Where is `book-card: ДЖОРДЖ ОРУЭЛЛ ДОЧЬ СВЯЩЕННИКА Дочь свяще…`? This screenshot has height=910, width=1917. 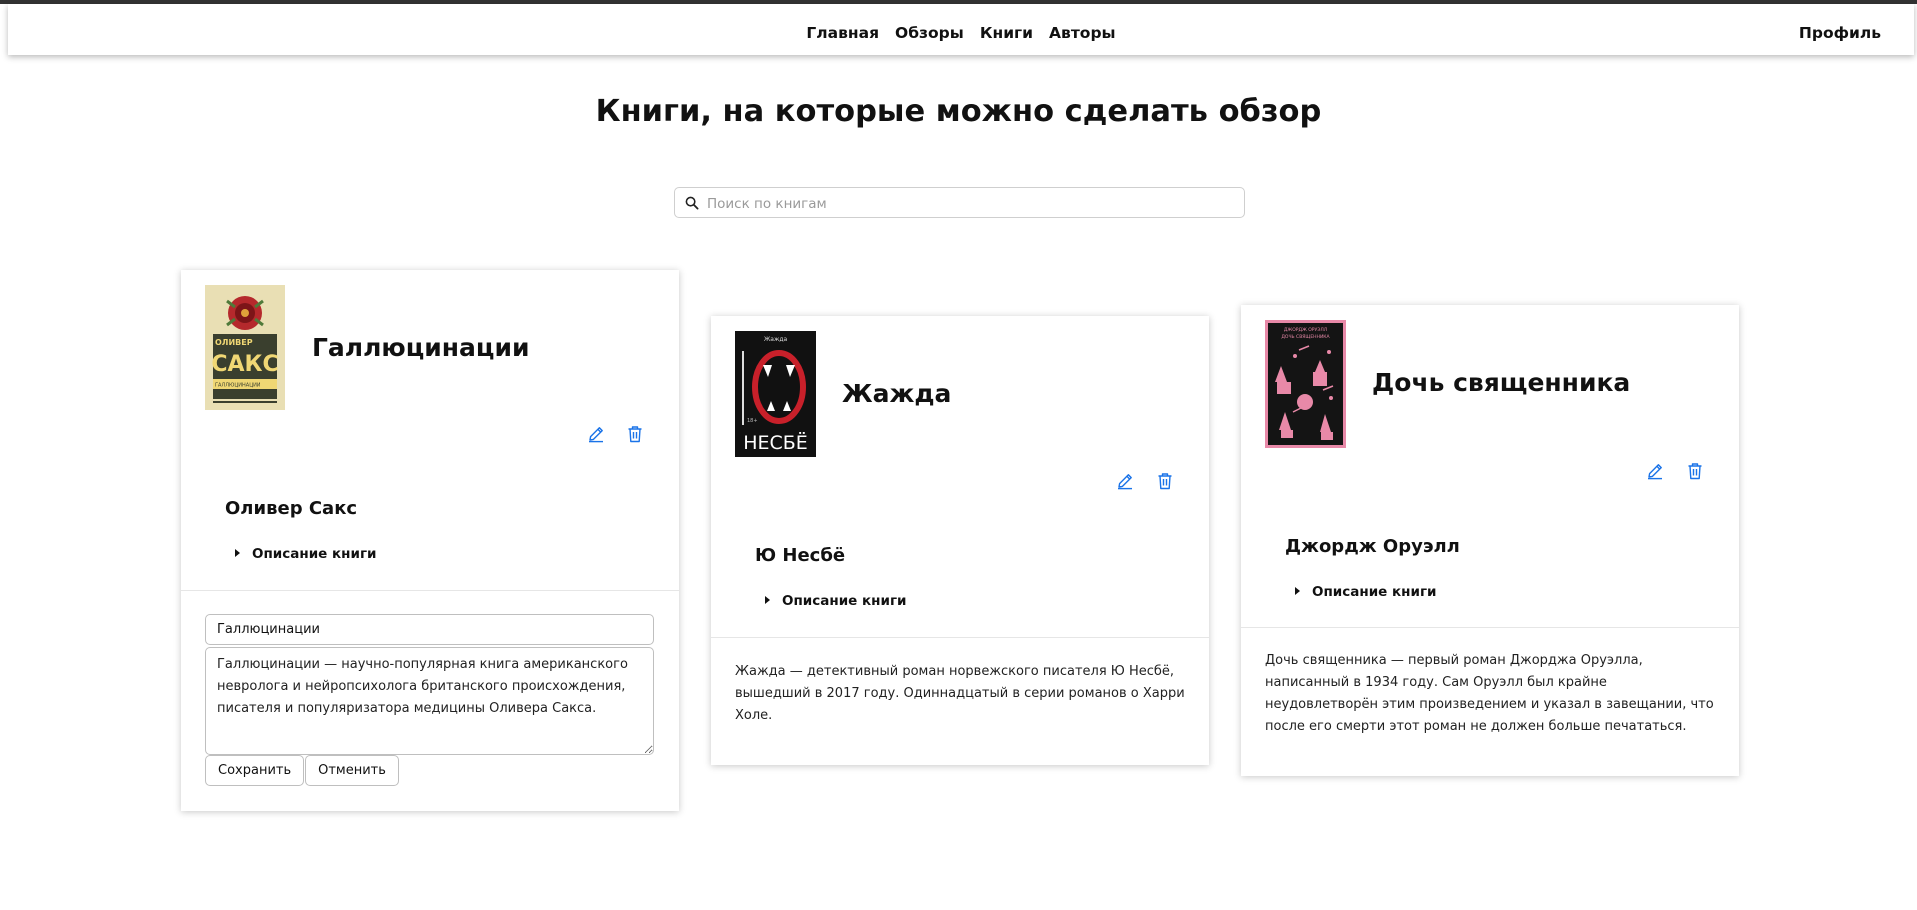 book-card: ДЖОРДЖ ОРУЭЛЛ ДОЧЬ СВЯЩЕННИКА Дочь свяще… is located at coordinates (1490, 540).